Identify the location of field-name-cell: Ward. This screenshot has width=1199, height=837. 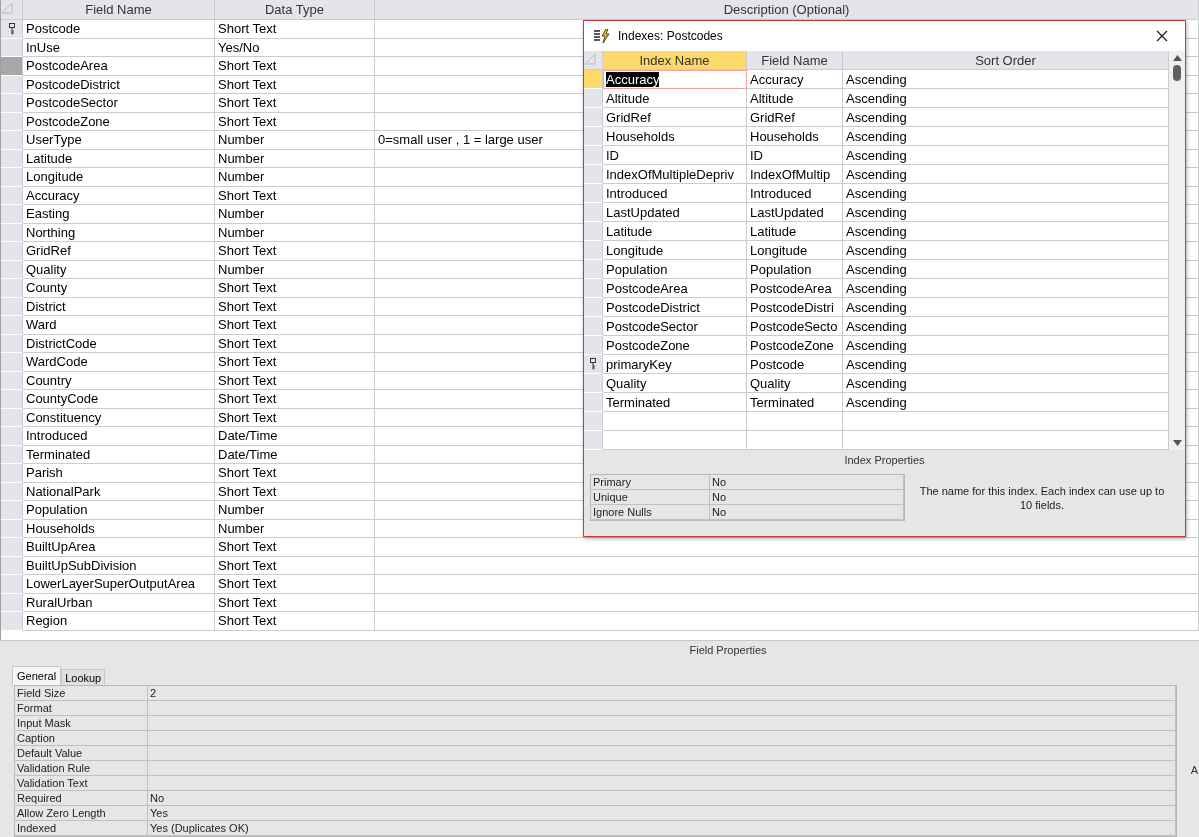
(119, 325).